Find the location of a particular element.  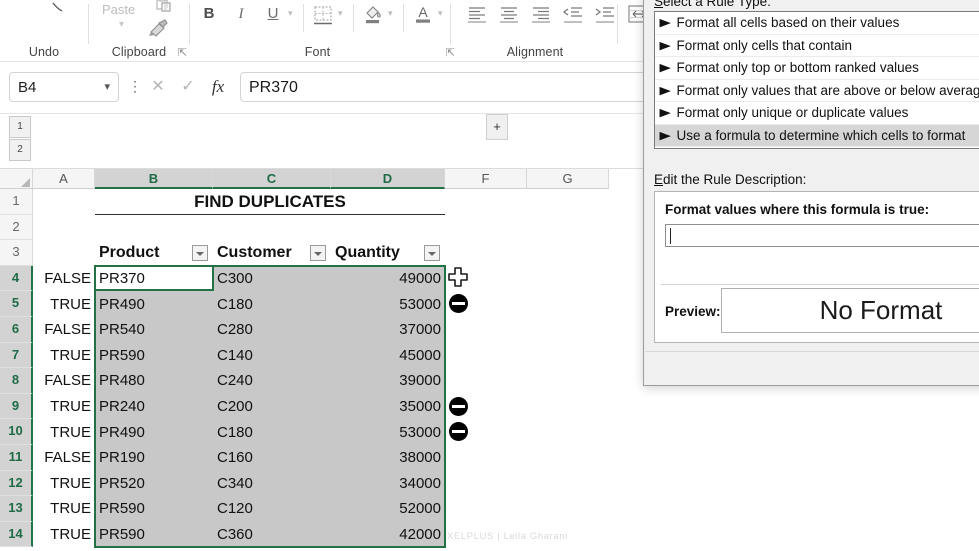

row-header-7: 7 is located at coordinates (16, 355).